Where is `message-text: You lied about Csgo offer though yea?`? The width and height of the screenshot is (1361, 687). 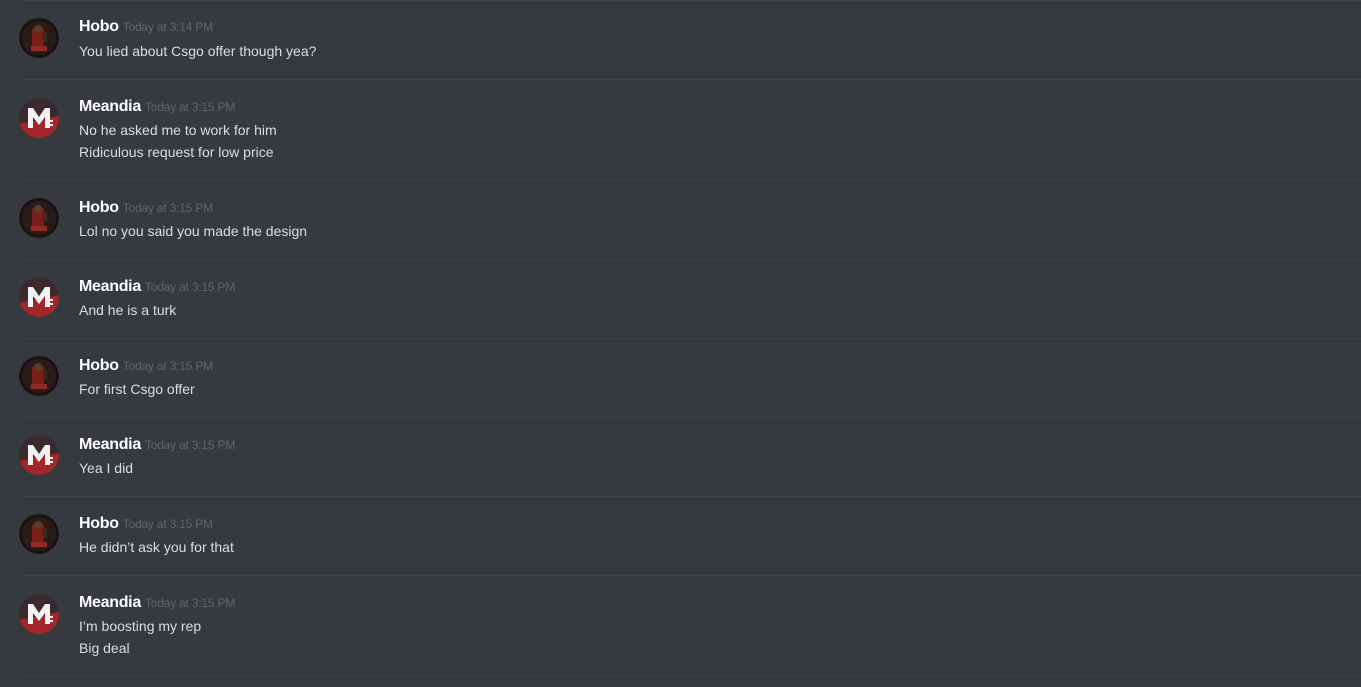
message-text: You lied about Csgo offer though yea? is located at coordinates (198, 51).